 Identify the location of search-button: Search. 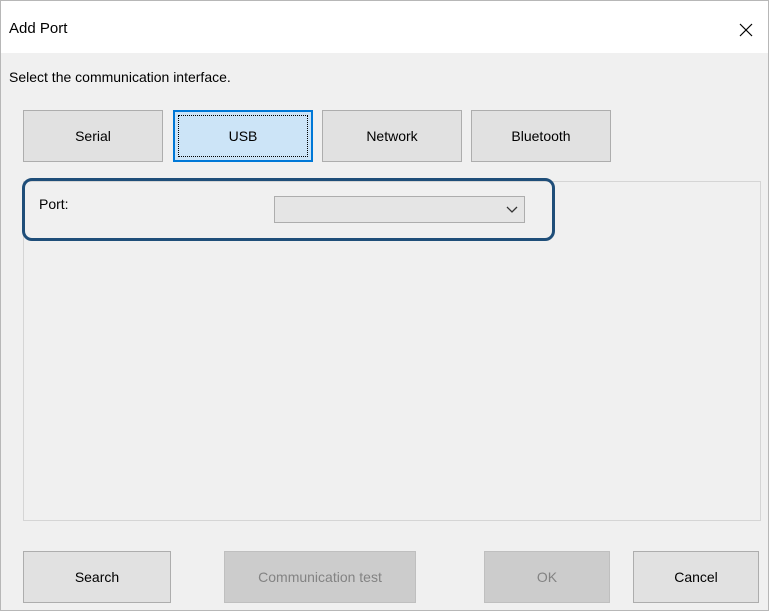
(97, 577).